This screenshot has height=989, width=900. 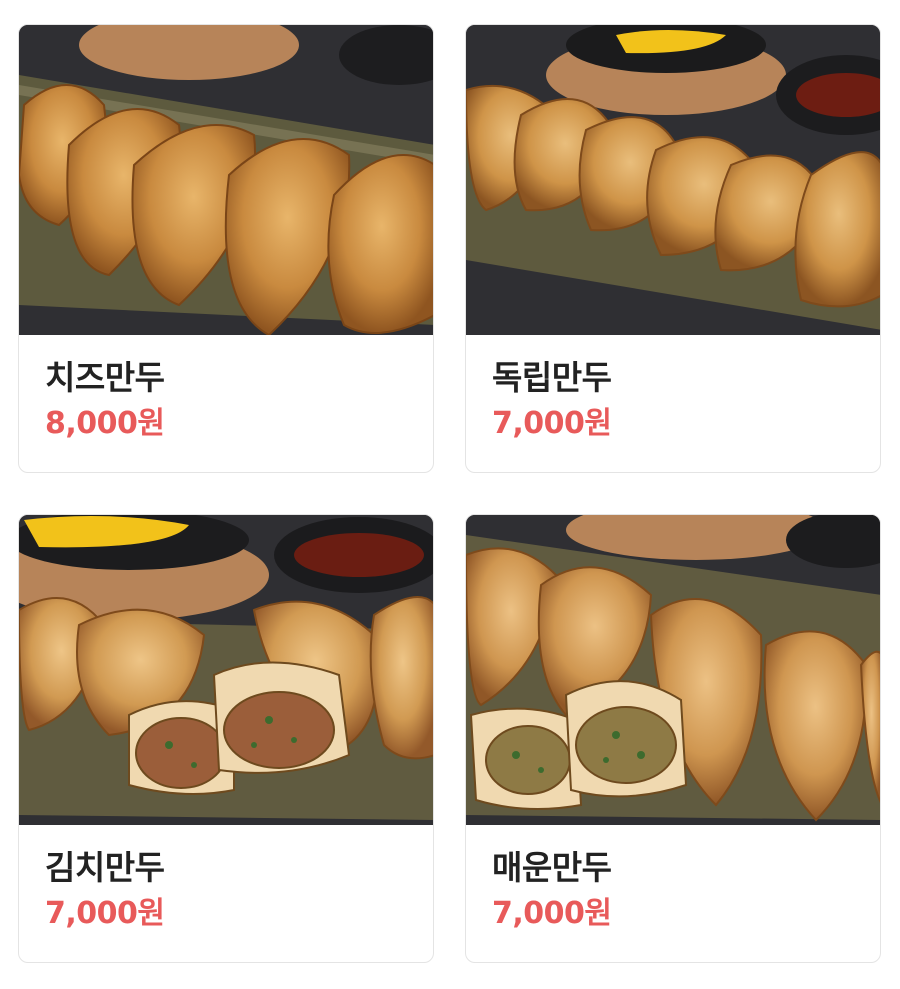 I want to click on menu-item-name: 독립만두, so click(x=552, y=377).